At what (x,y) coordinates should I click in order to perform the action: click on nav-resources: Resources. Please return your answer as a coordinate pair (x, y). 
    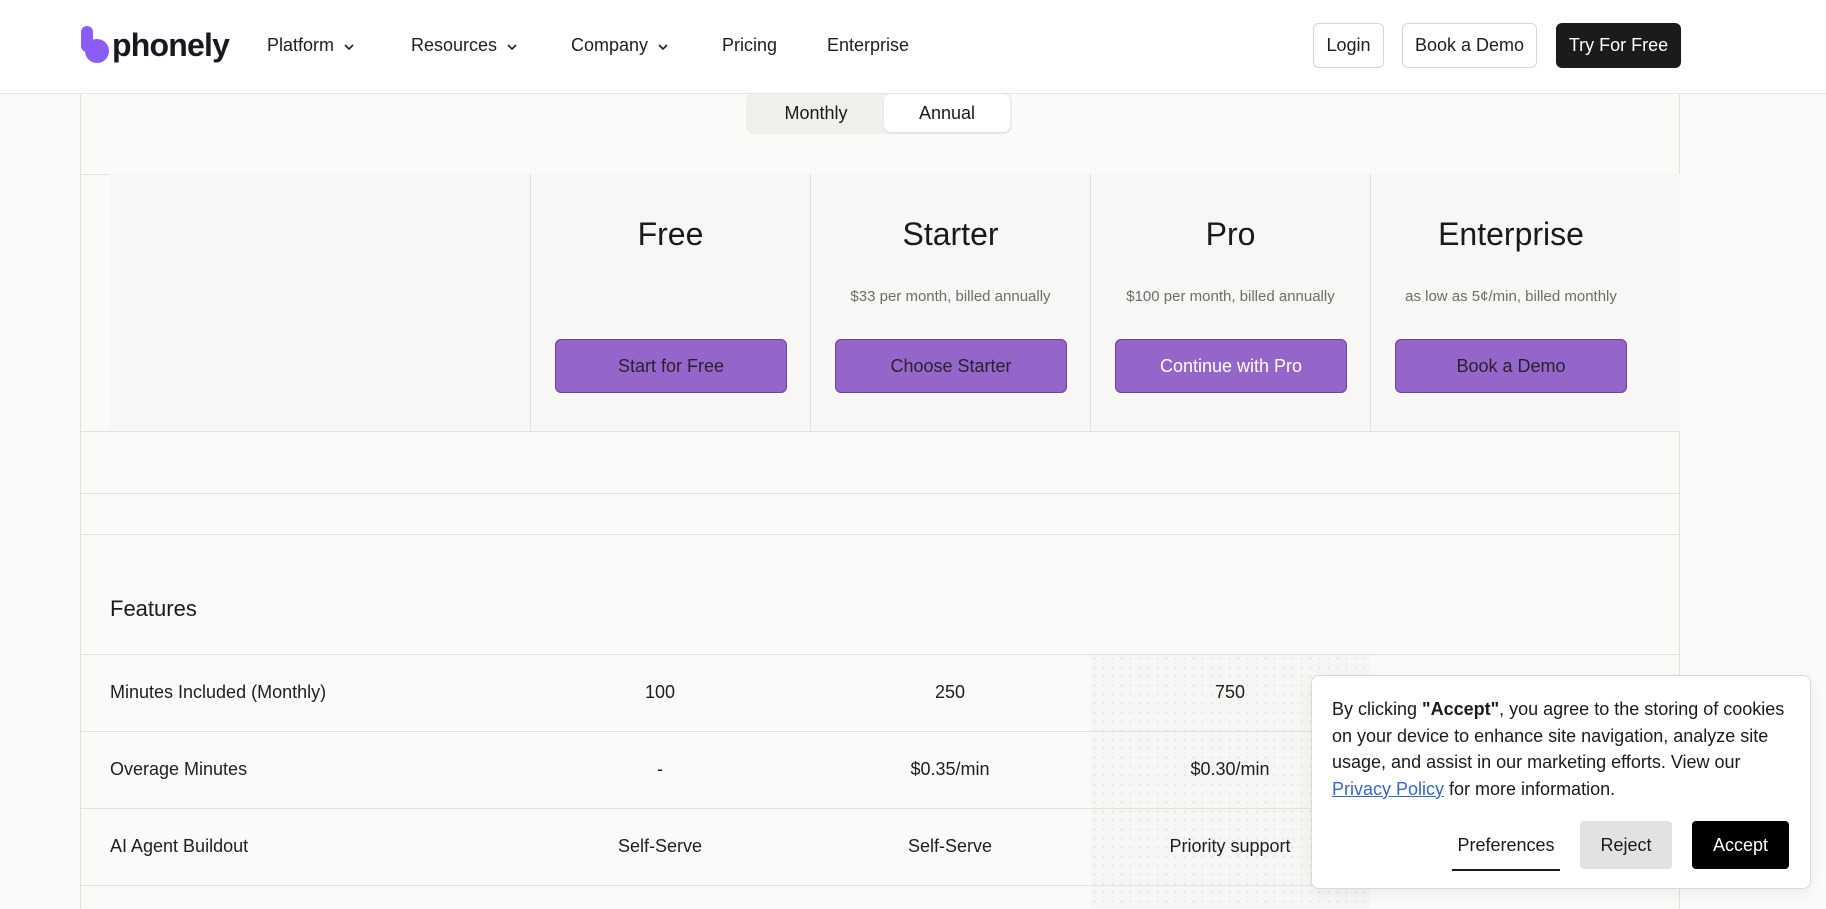
    Looking at the image, I should click on (465, 45).